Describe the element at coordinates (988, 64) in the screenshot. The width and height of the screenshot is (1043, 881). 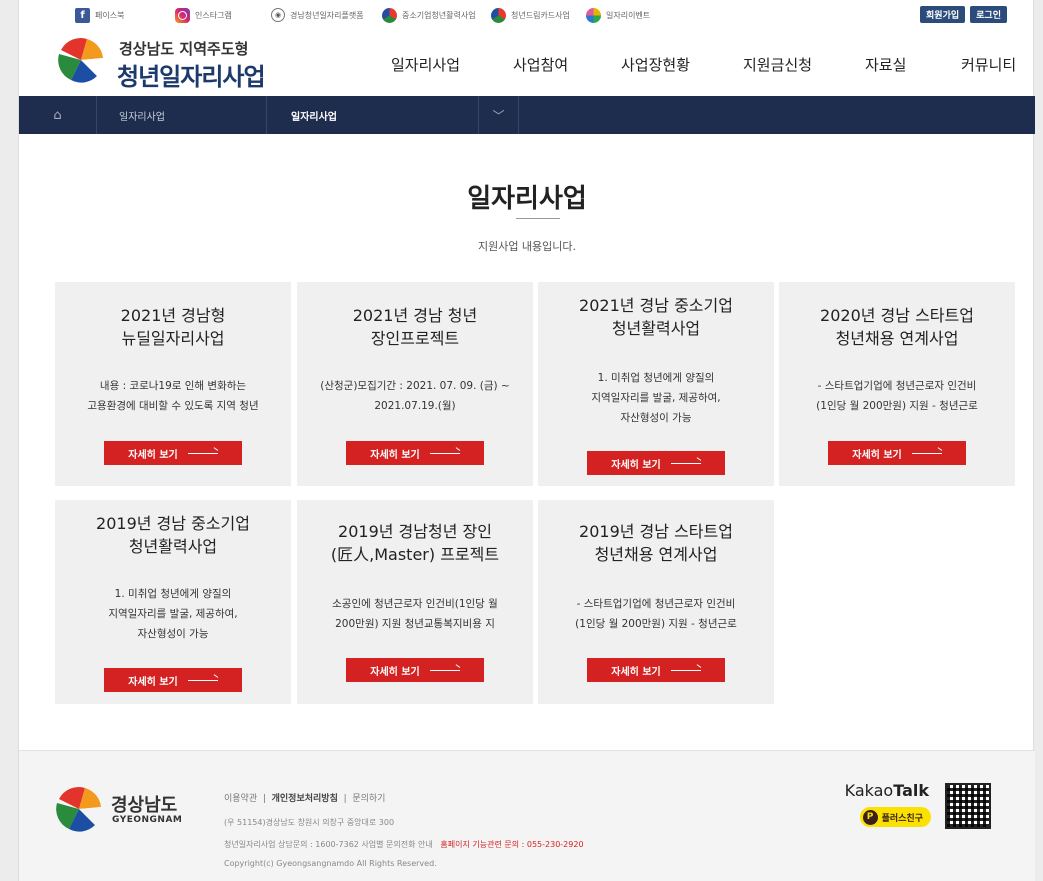
I see `nav-item-community: 커뮤니티` at that location.